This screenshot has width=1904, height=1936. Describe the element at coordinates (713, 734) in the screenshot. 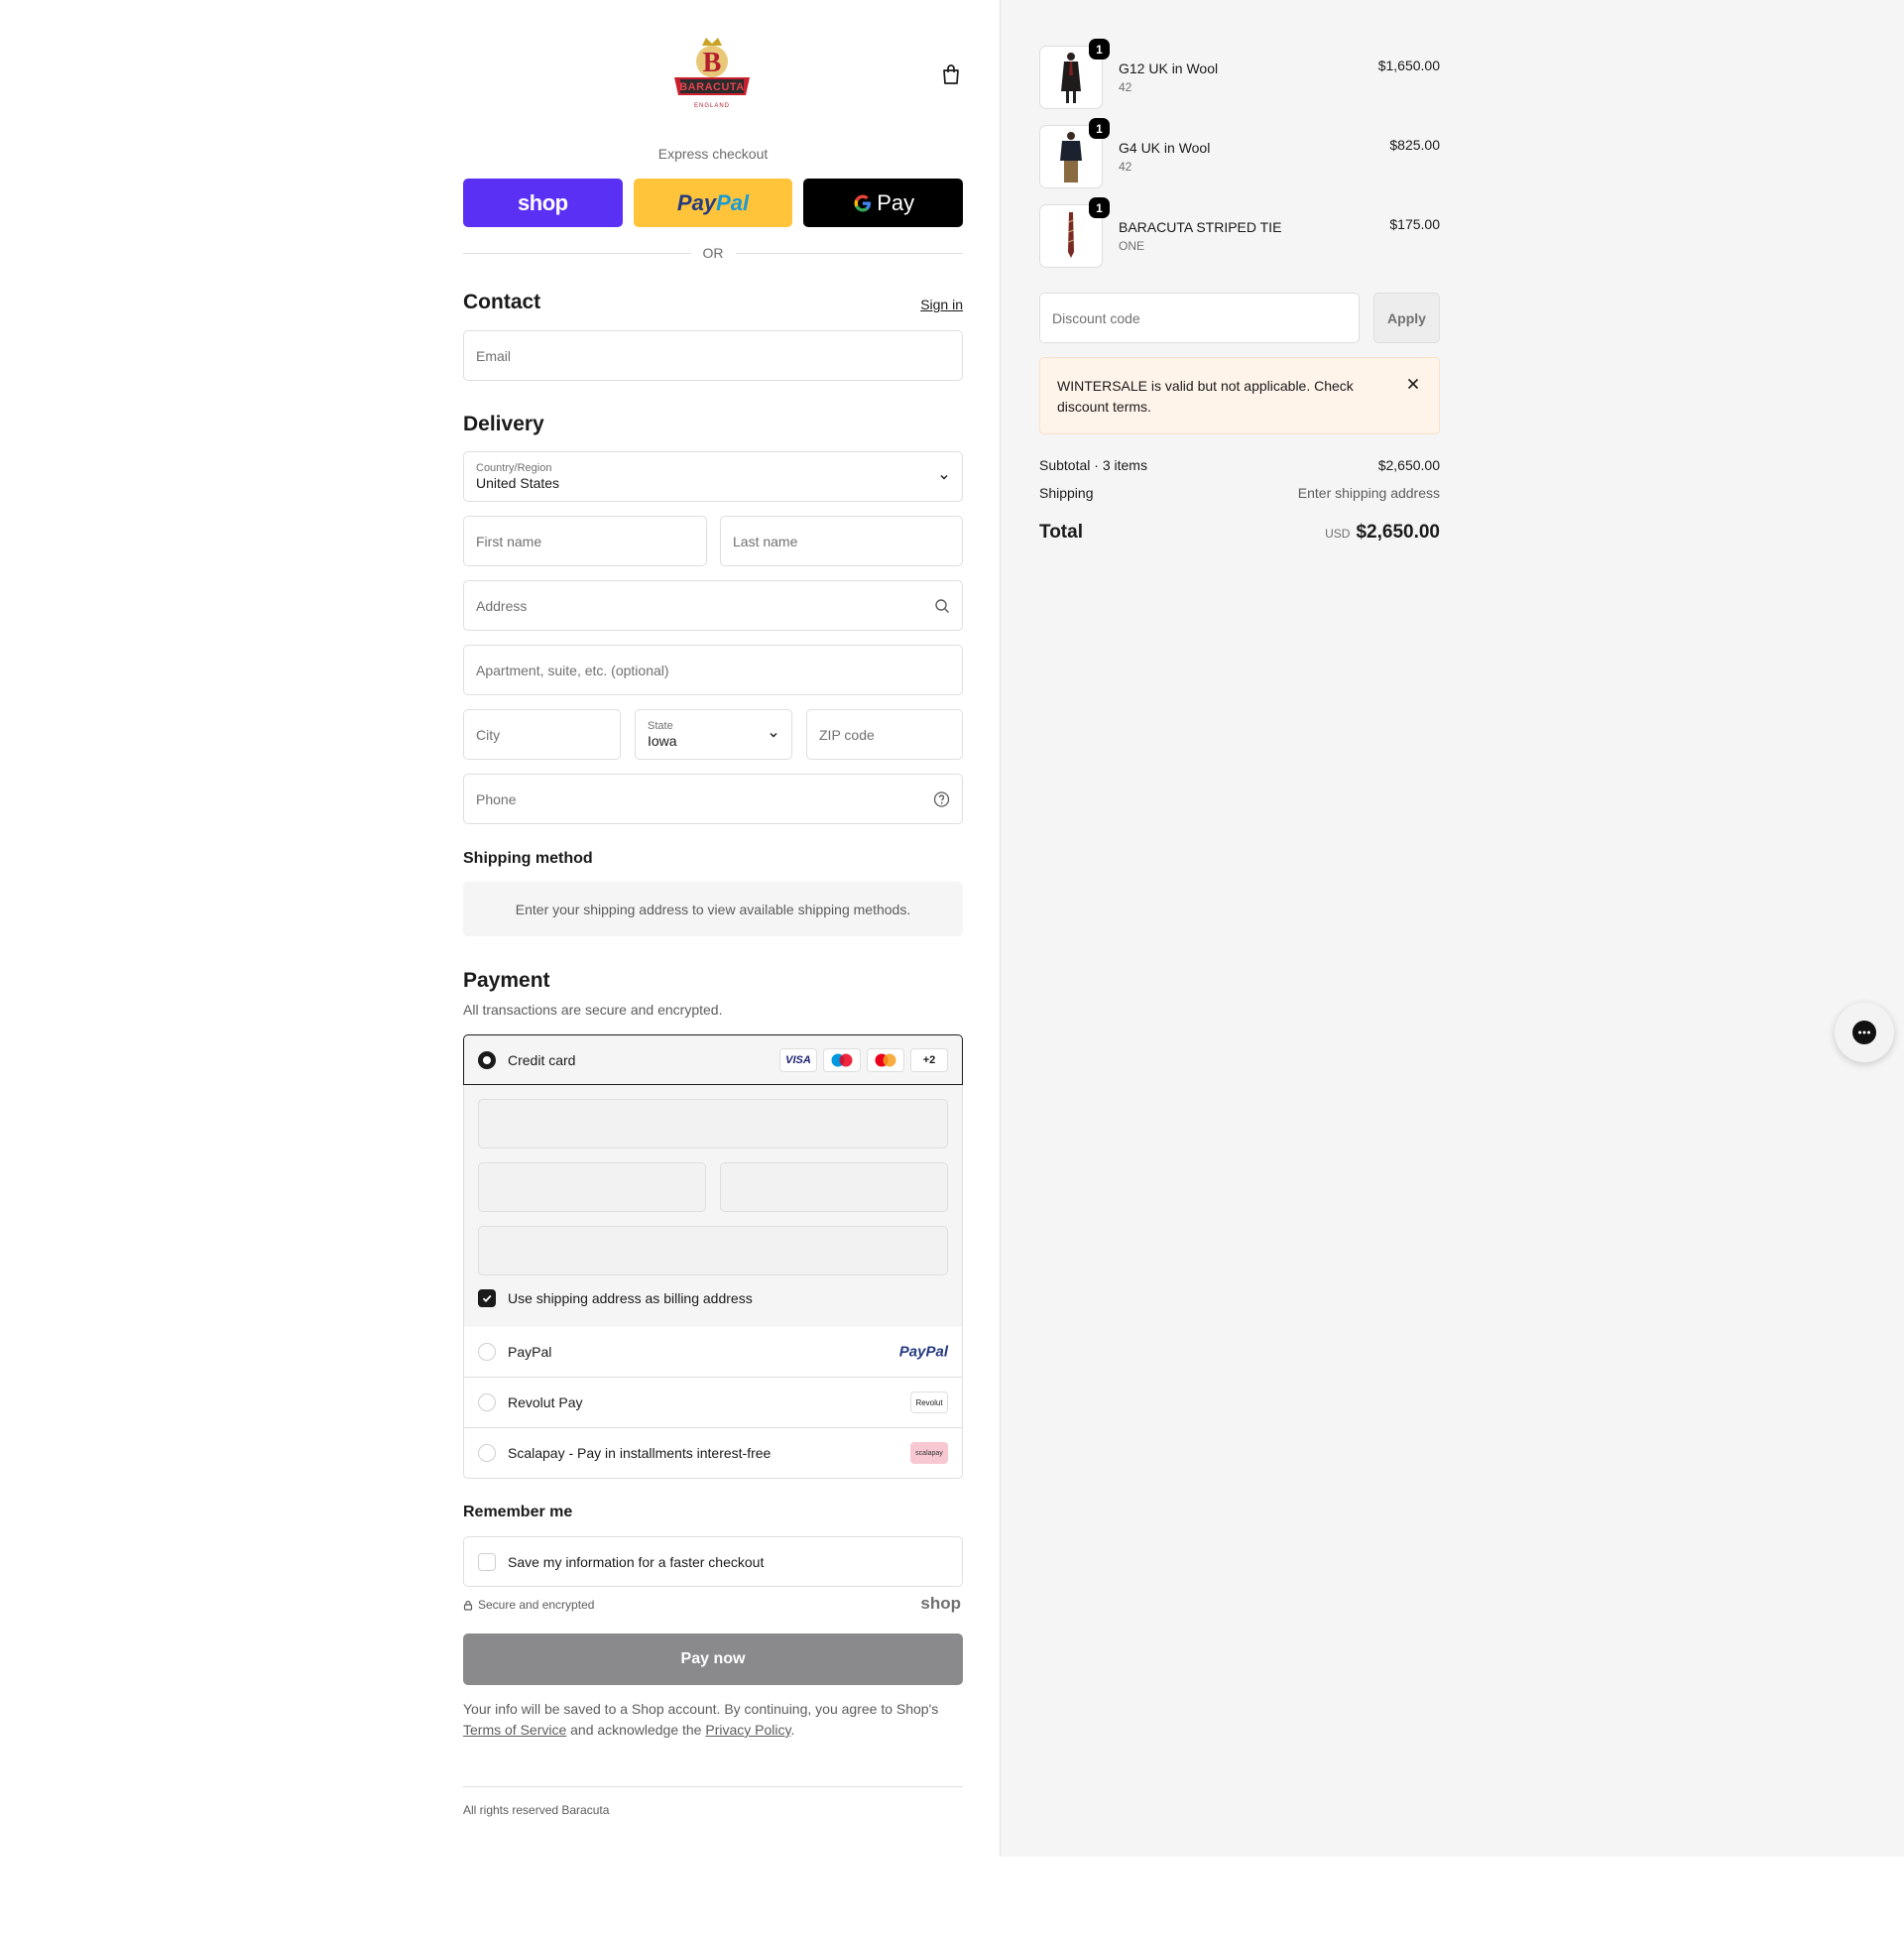

I see `state-select: State Iowa` at that location.